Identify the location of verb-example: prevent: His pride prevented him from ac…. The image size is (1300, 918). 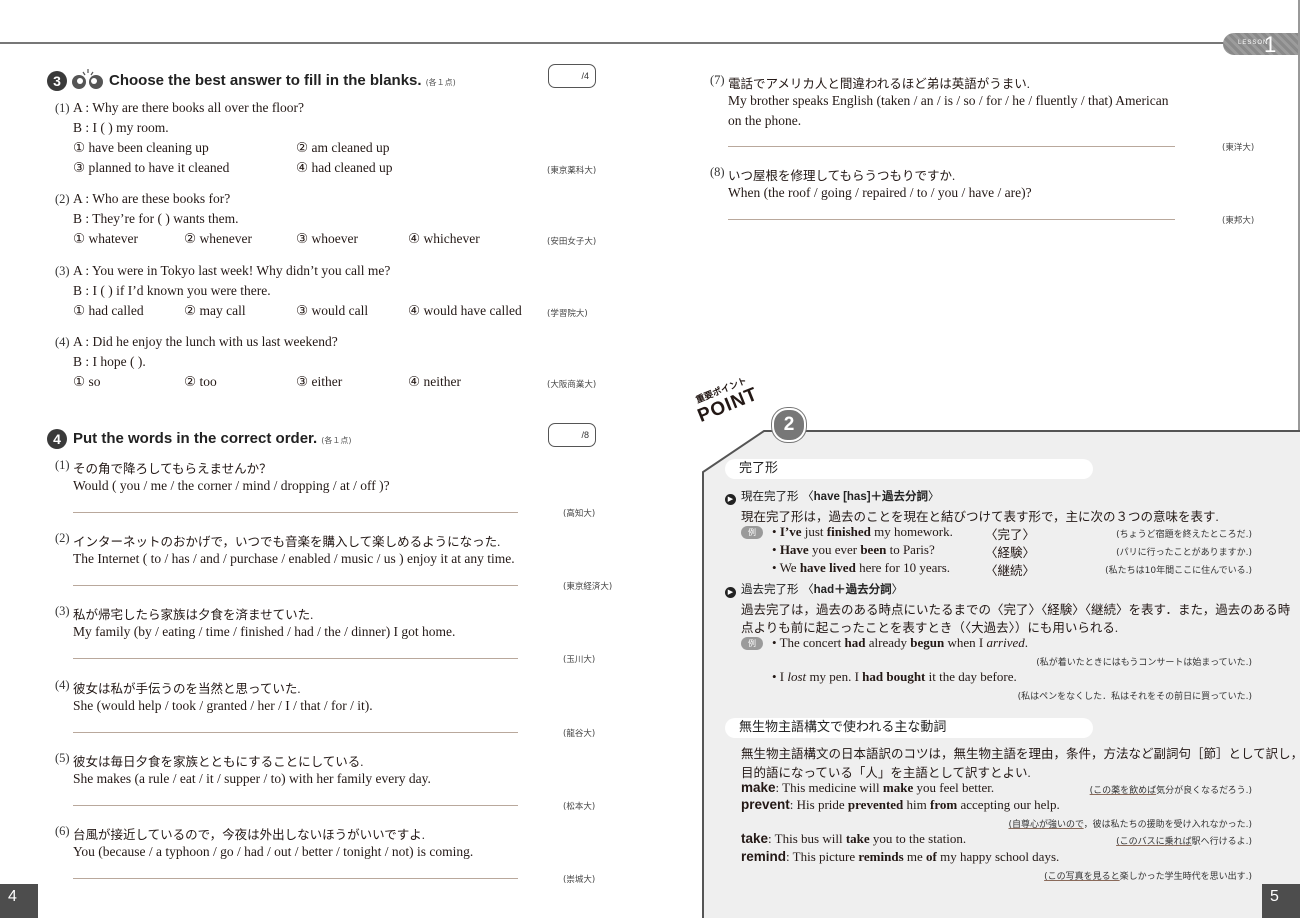
(900, 805).